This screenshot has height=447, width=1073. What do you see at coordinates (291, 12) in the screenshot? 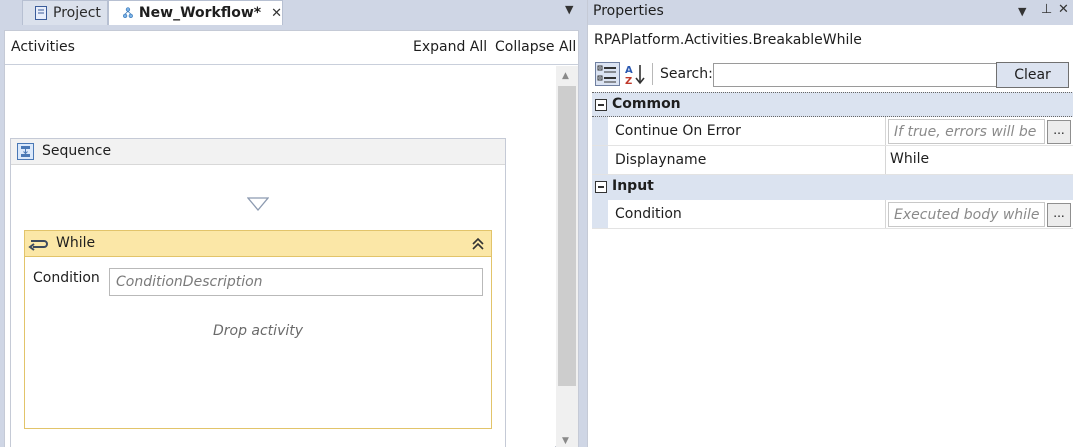
I see `document-tab-bar: Project New_Workflow* ✕ ▼` at bounding box center [291, 12].